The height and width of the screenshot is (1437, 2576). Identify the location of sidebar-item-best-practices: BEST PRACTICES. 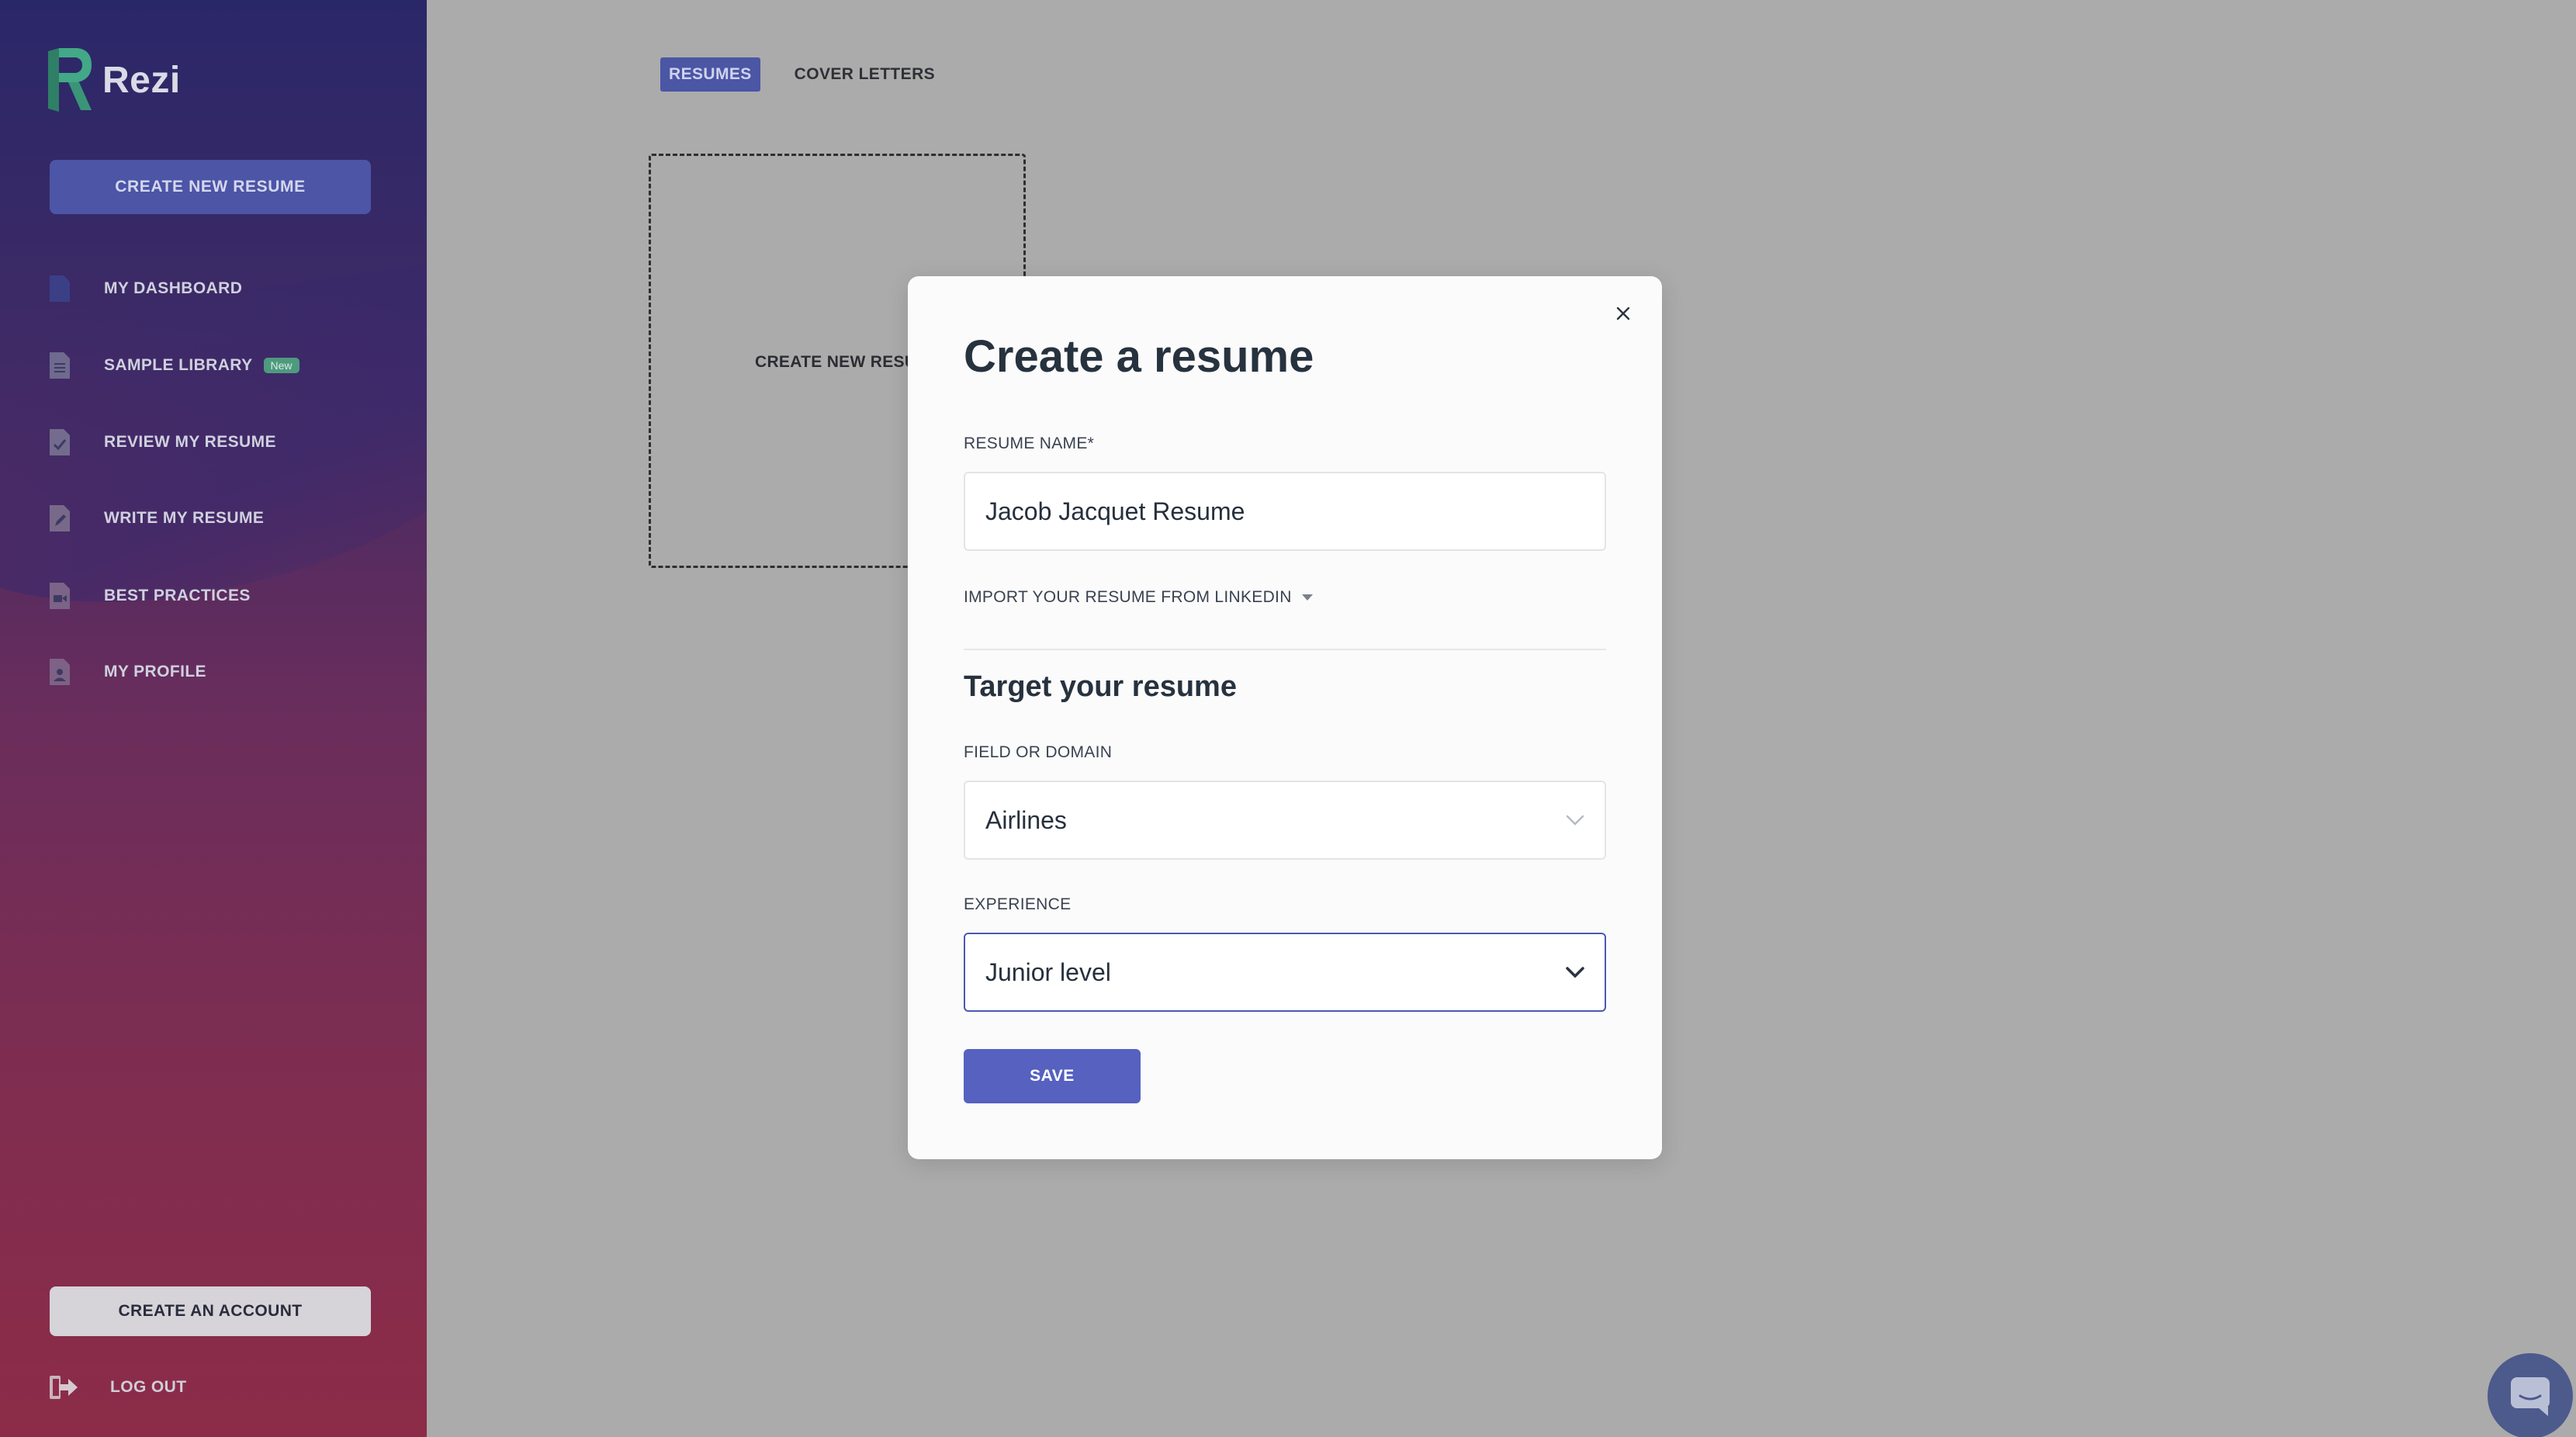
(150, 596).